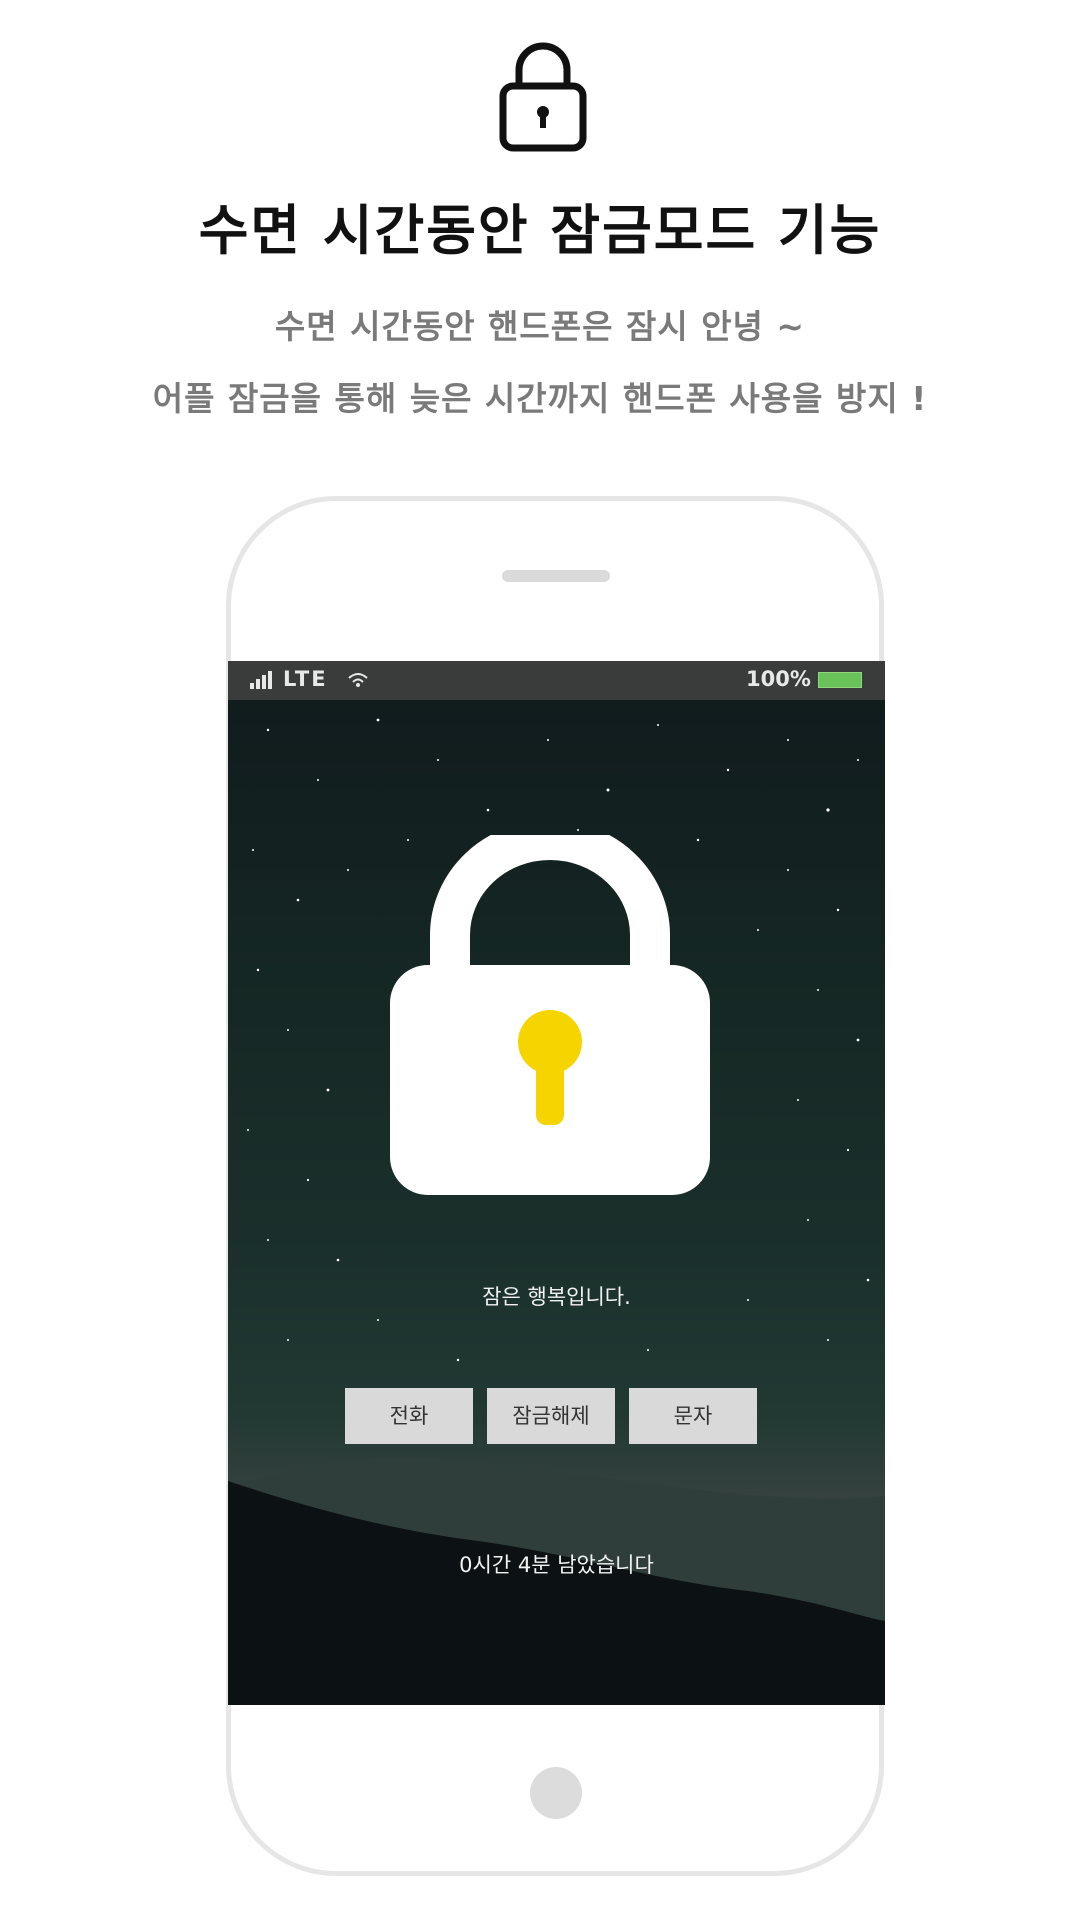  Describe the element at coordinates (550, 1015) in the screenshot. I see `padlock-icon` at that location.